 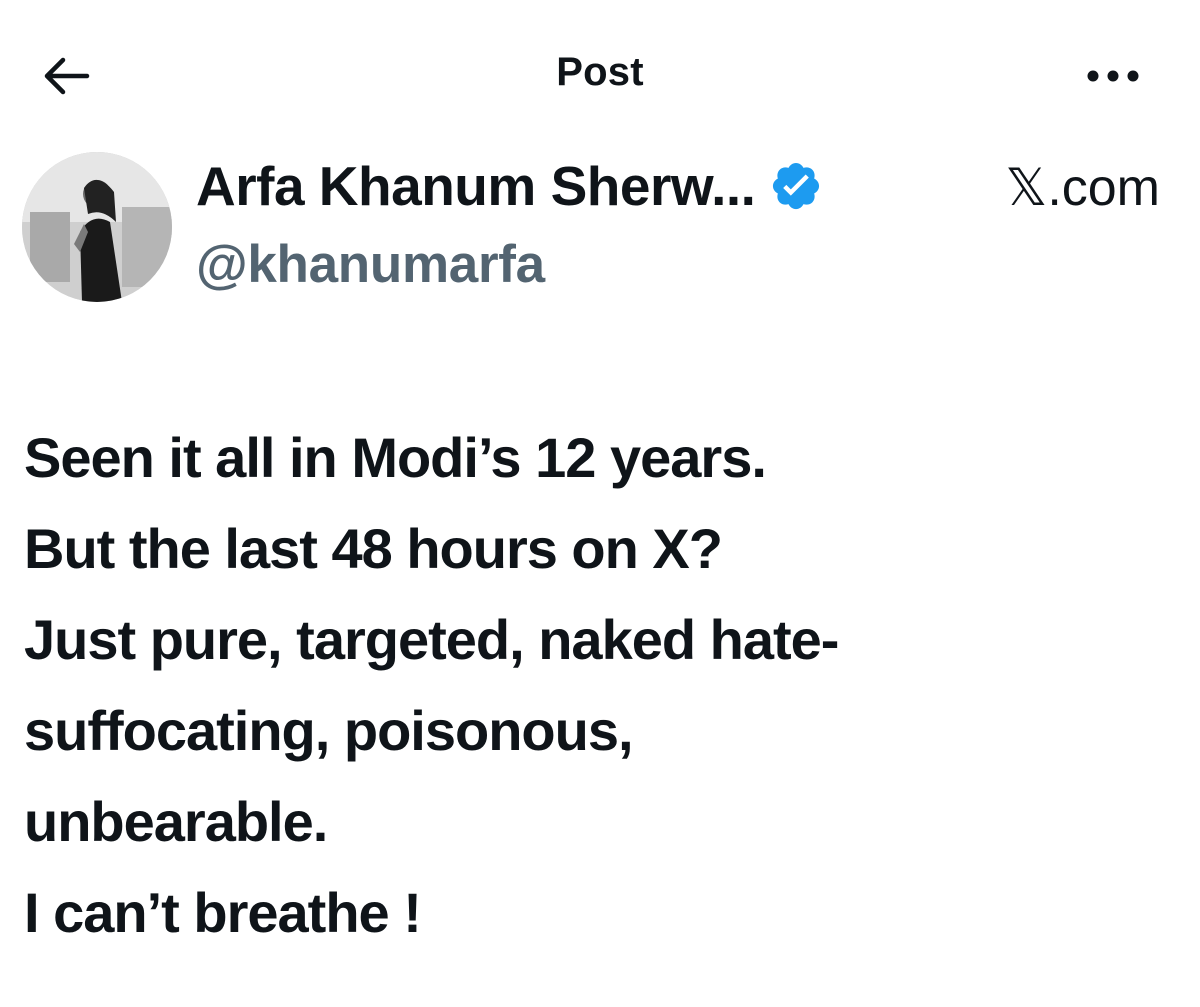 I want to click on more-horizontal-icon, so click(x=1113, y=76).